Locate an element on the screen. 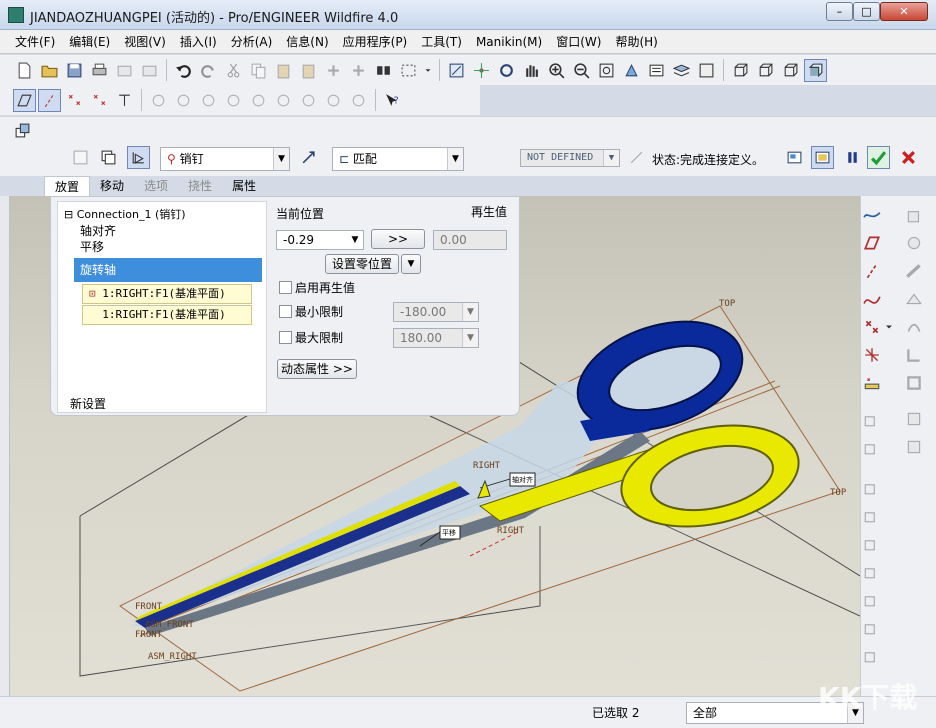 Image resolution: width=936 pixels, height=728 pixels. user-defined-icon is located at coordinates (80, 157).